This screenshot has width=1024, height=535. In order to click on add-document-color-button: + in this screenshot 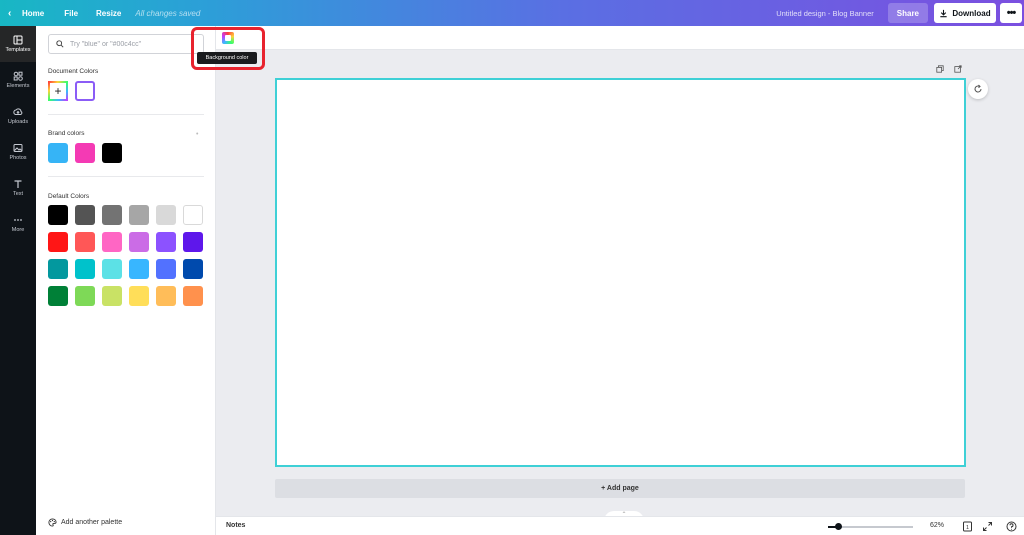, I will do `click(58, 91)`.